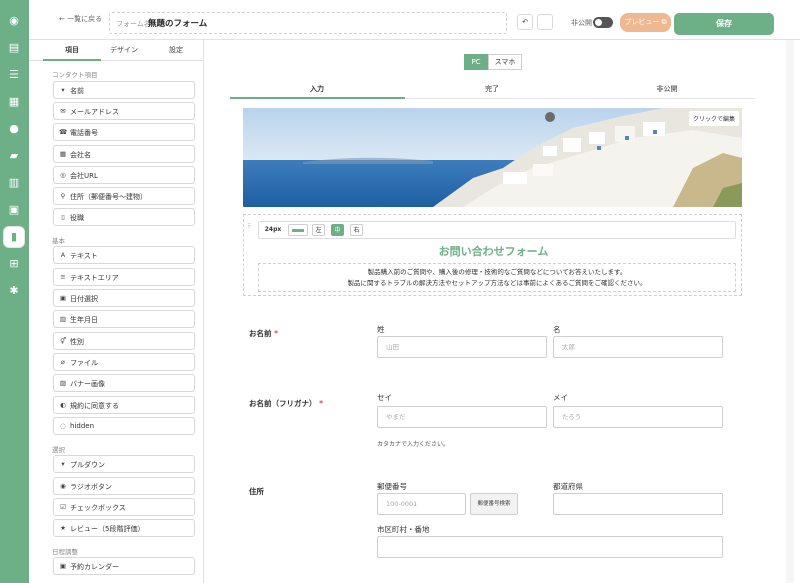  I want to click on page-tab-input: 入力, so click(317, 89).